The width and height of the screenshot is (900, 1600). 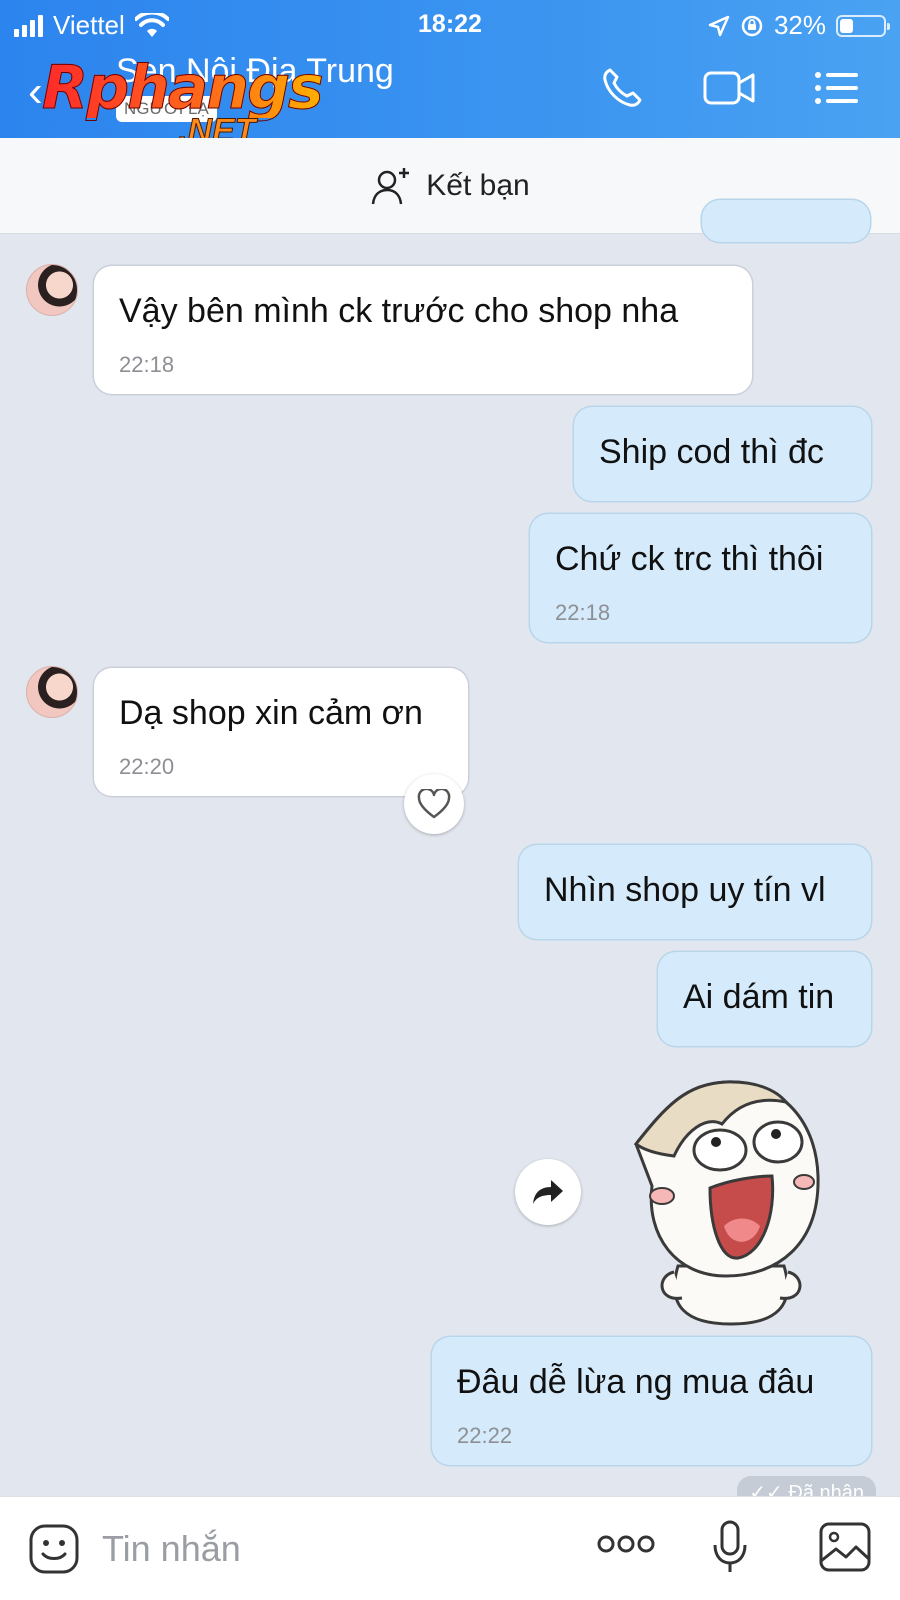 I want to click on message-time: 22:20, so click(x=147, y=766).